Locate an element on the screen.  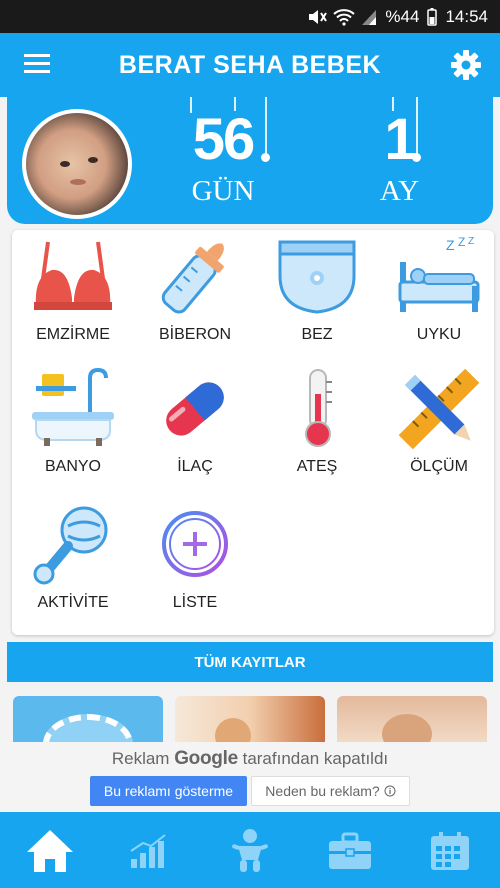
nav-home is located at coordinates (50, 851).